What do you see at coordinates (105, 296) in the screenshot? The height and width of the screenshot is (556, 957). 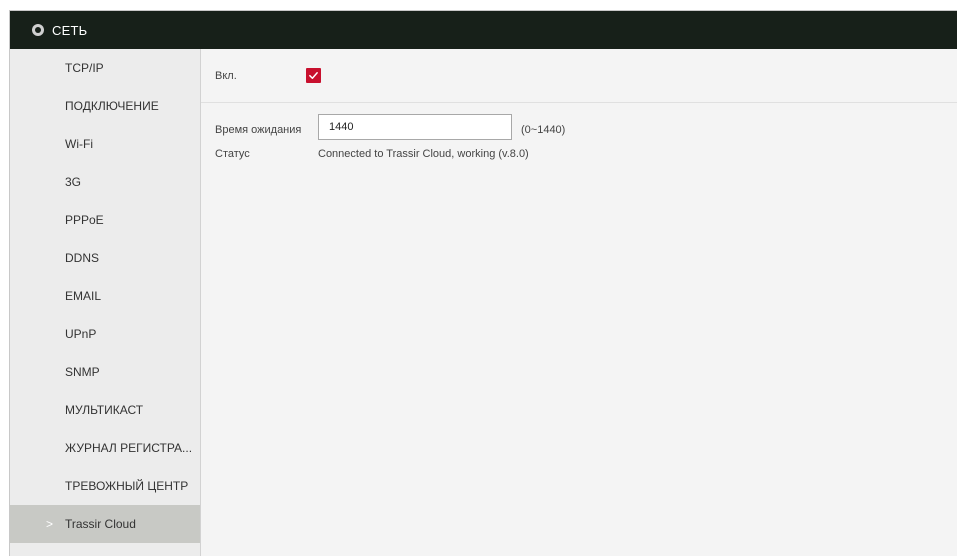 I see `sidebar-item-email: EMAIL` at bounding box center [105, 296].